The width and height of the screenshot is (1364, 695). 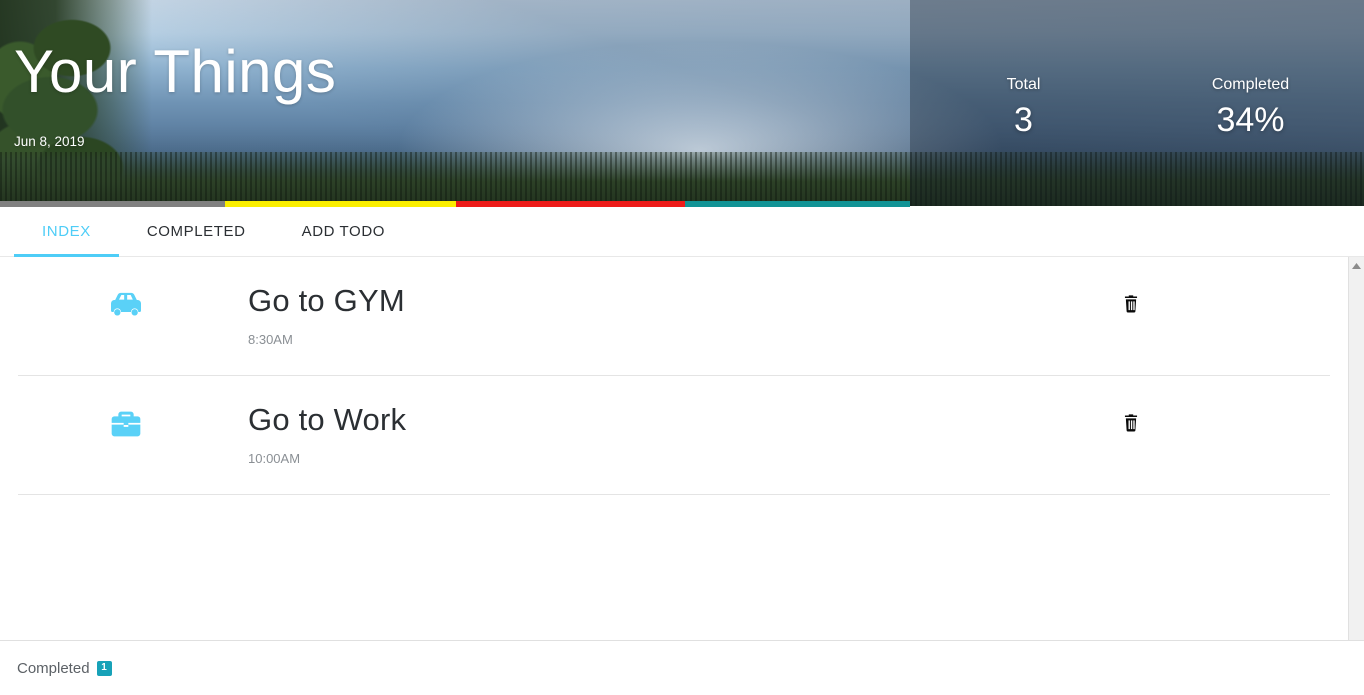 What do you see at coordinates (1356, 448) in the screenshot?
I see `vertical-scrollbar` at bounding box center [1356, 448].